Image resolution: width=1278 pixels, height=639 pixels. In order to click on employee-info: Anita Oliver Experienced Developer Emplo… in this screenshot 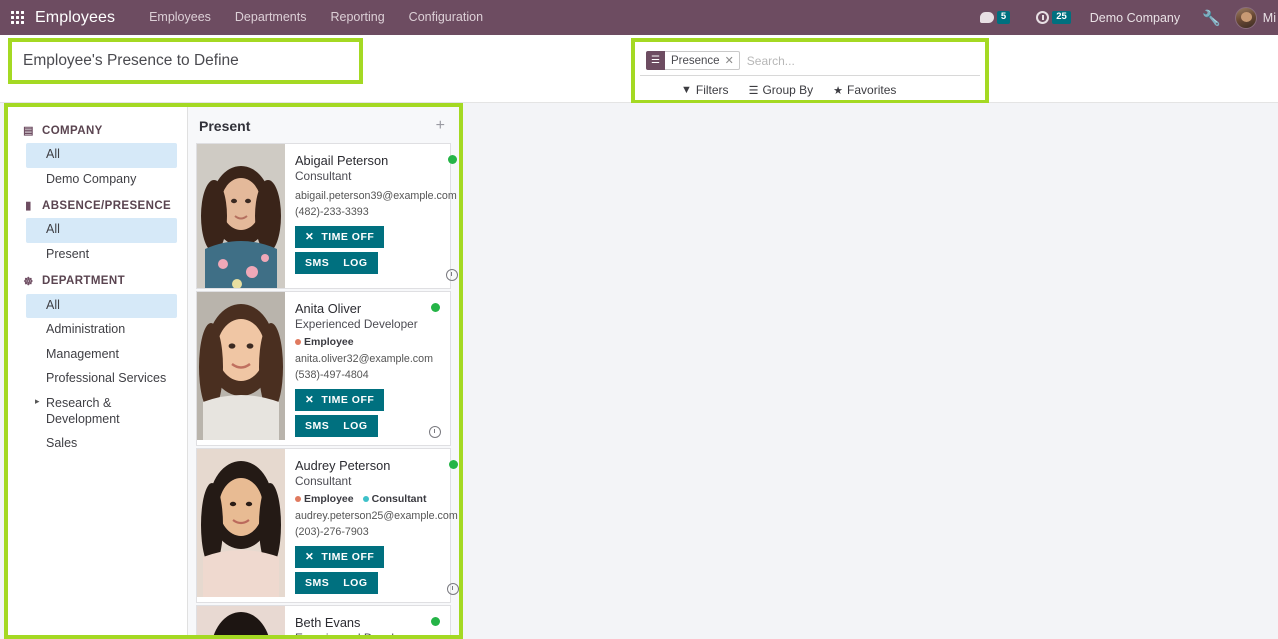, I will do `click(367, 368)`.